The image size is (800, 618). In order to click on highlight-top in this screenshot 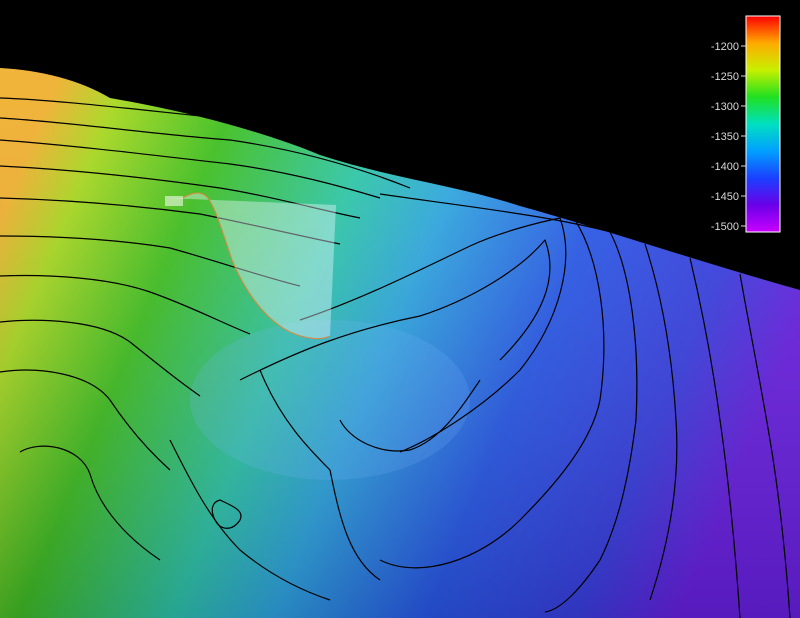, I will do `click(174, 201)`.